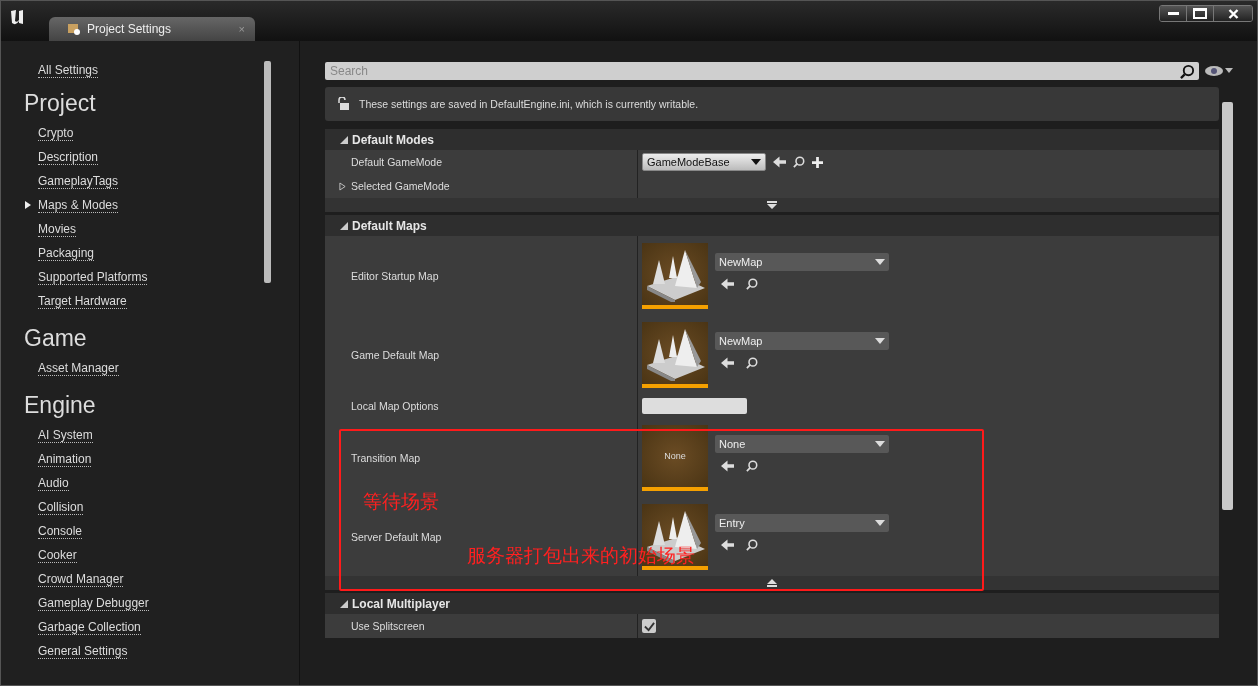 Image resolution: width=1258 pixels, height=686 pixels. Describe the element at coordinates (56, 338) in the screenshot. I see `section-heading: Game` at that location.